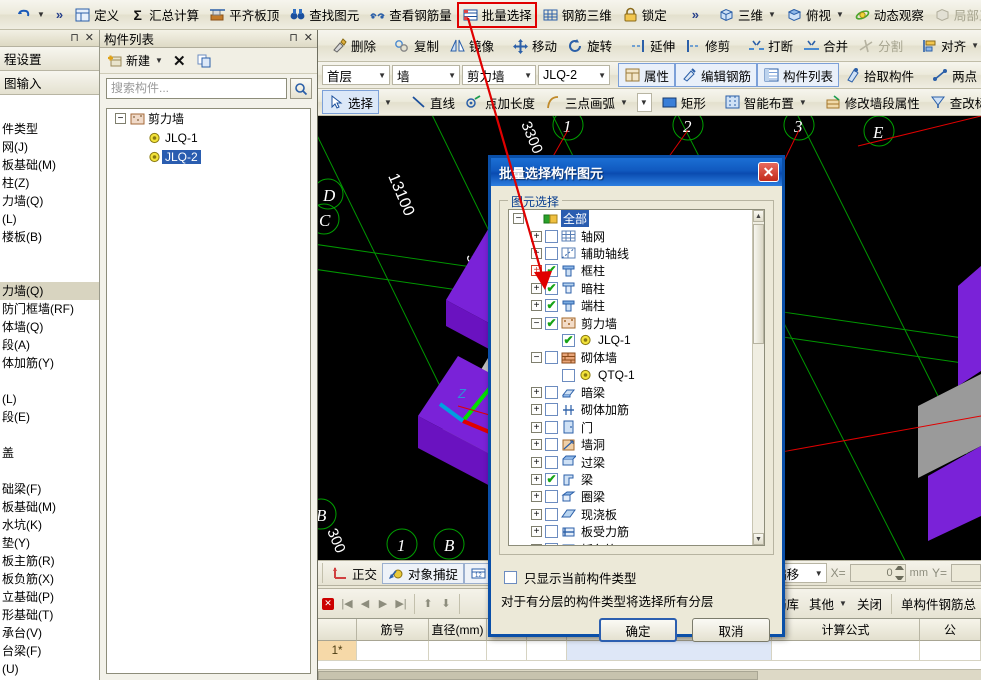 Image resolution: width=981 pixels, height=680 pixels. Describe the element at coordinates (49, 183) in the screenshot. I see `nav-item: 柱(Z)` at that location.